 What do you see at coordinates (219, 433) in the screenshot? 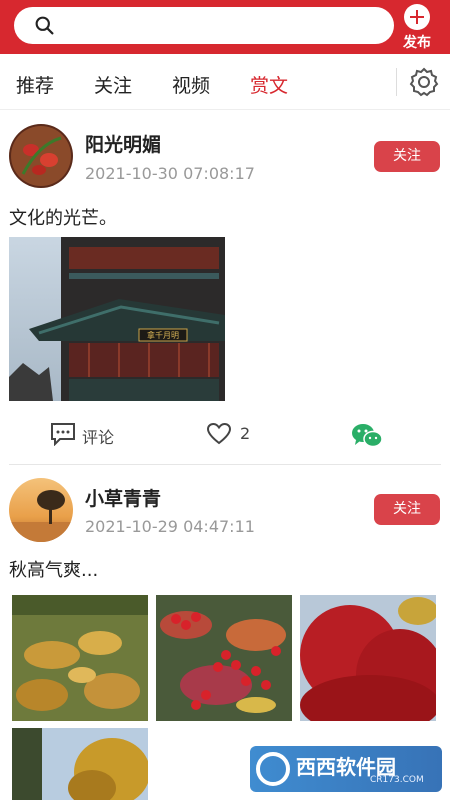
I see `heart-icon` at bounding box center [219, 433].